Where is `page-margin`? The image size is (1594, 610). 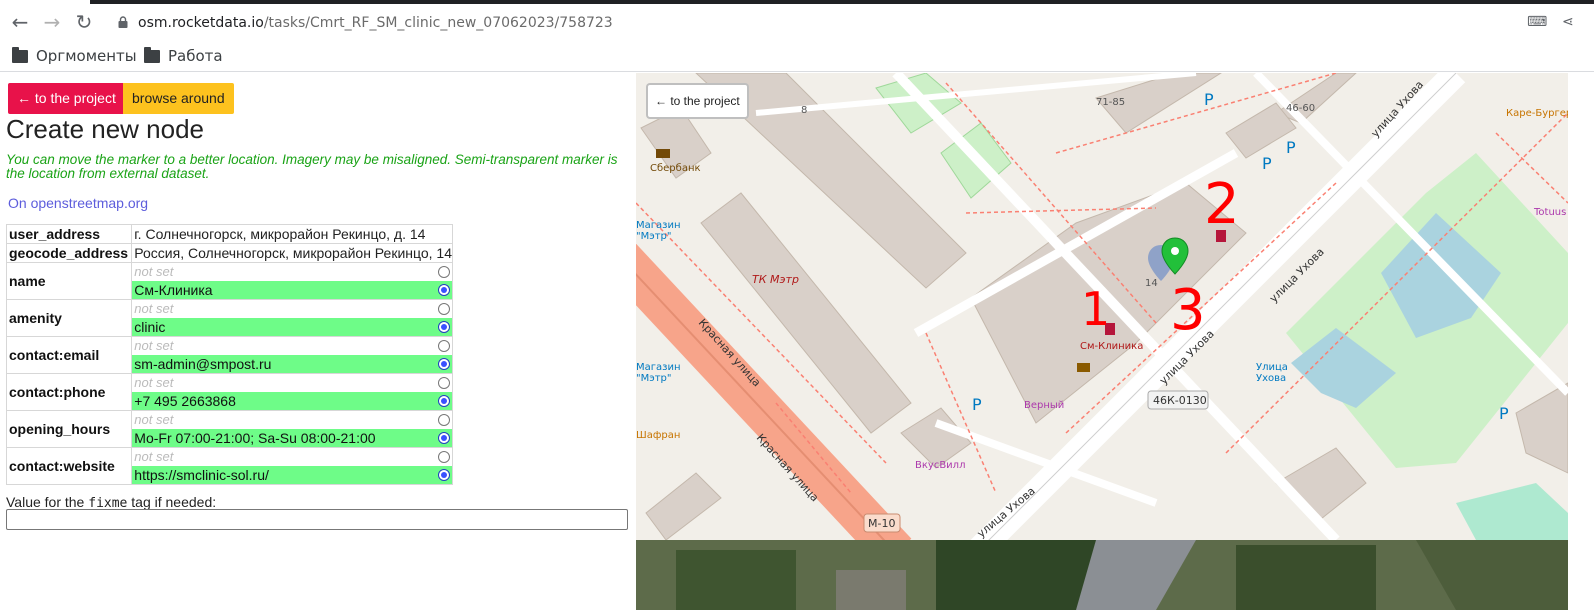 page-margin is located at coordinates (1581, 341).